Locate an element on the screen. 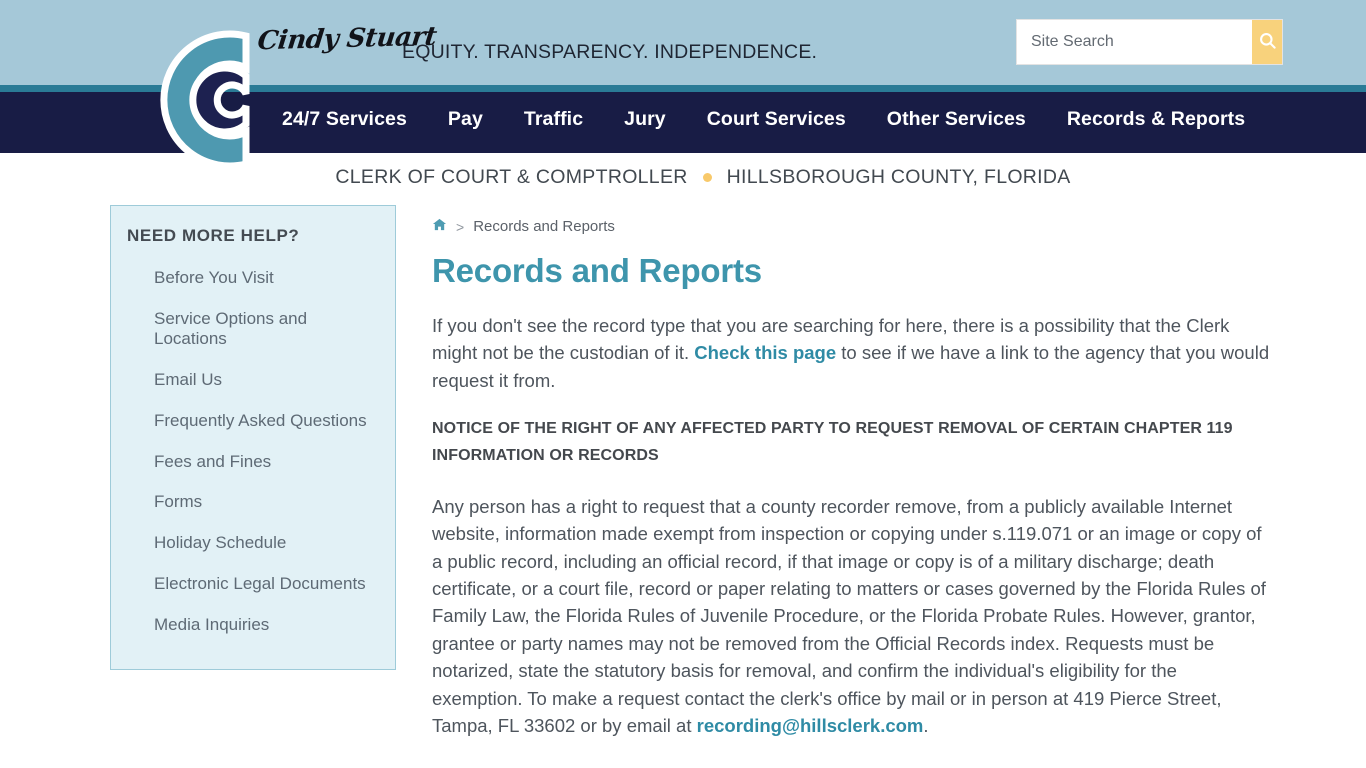  sidebar-item-frequently-asked-questions: Frequently Asked Questions is located at coordinates (253, 421).